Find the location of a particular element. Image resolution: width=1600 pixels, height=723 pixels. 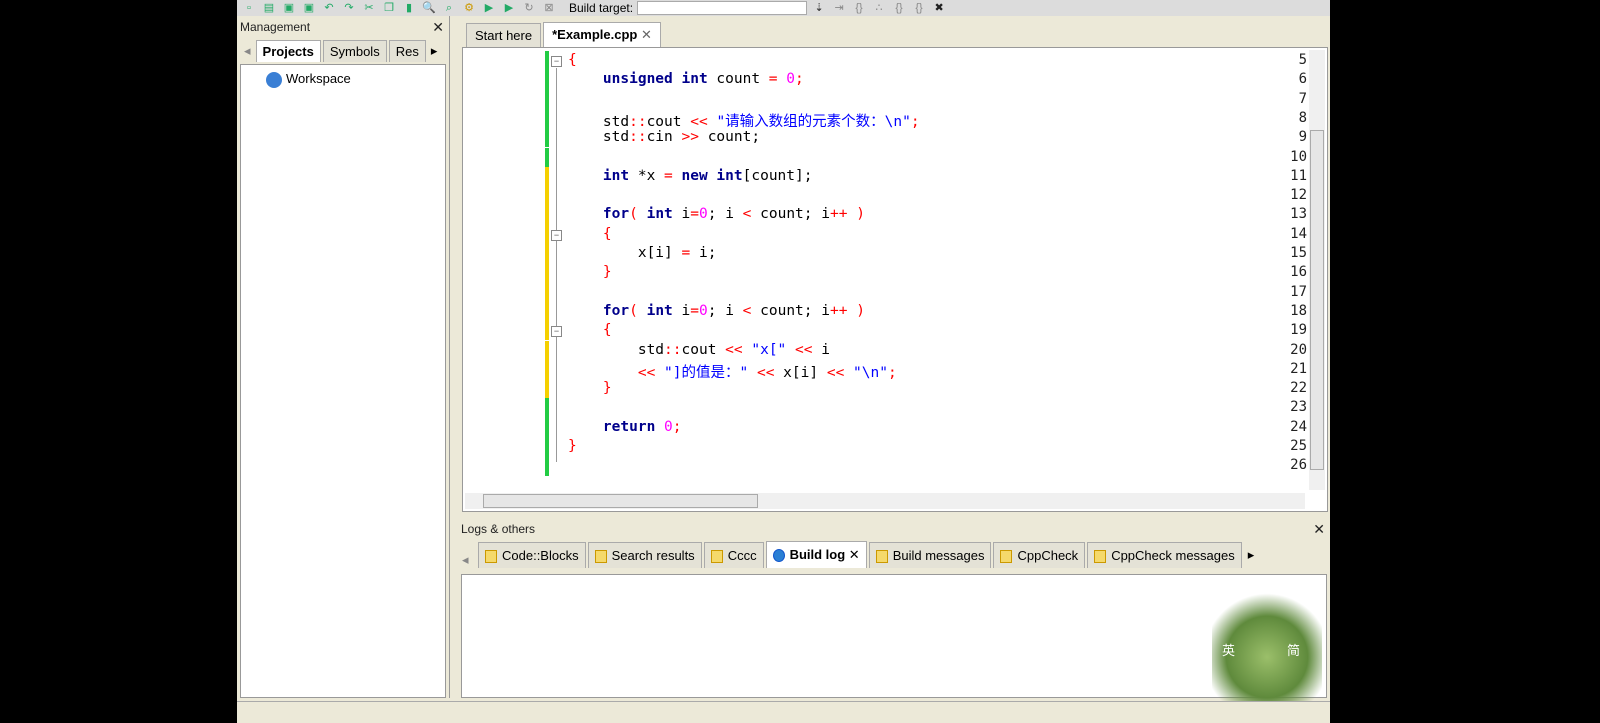

build-target-select is located at coordinates (722, 8).